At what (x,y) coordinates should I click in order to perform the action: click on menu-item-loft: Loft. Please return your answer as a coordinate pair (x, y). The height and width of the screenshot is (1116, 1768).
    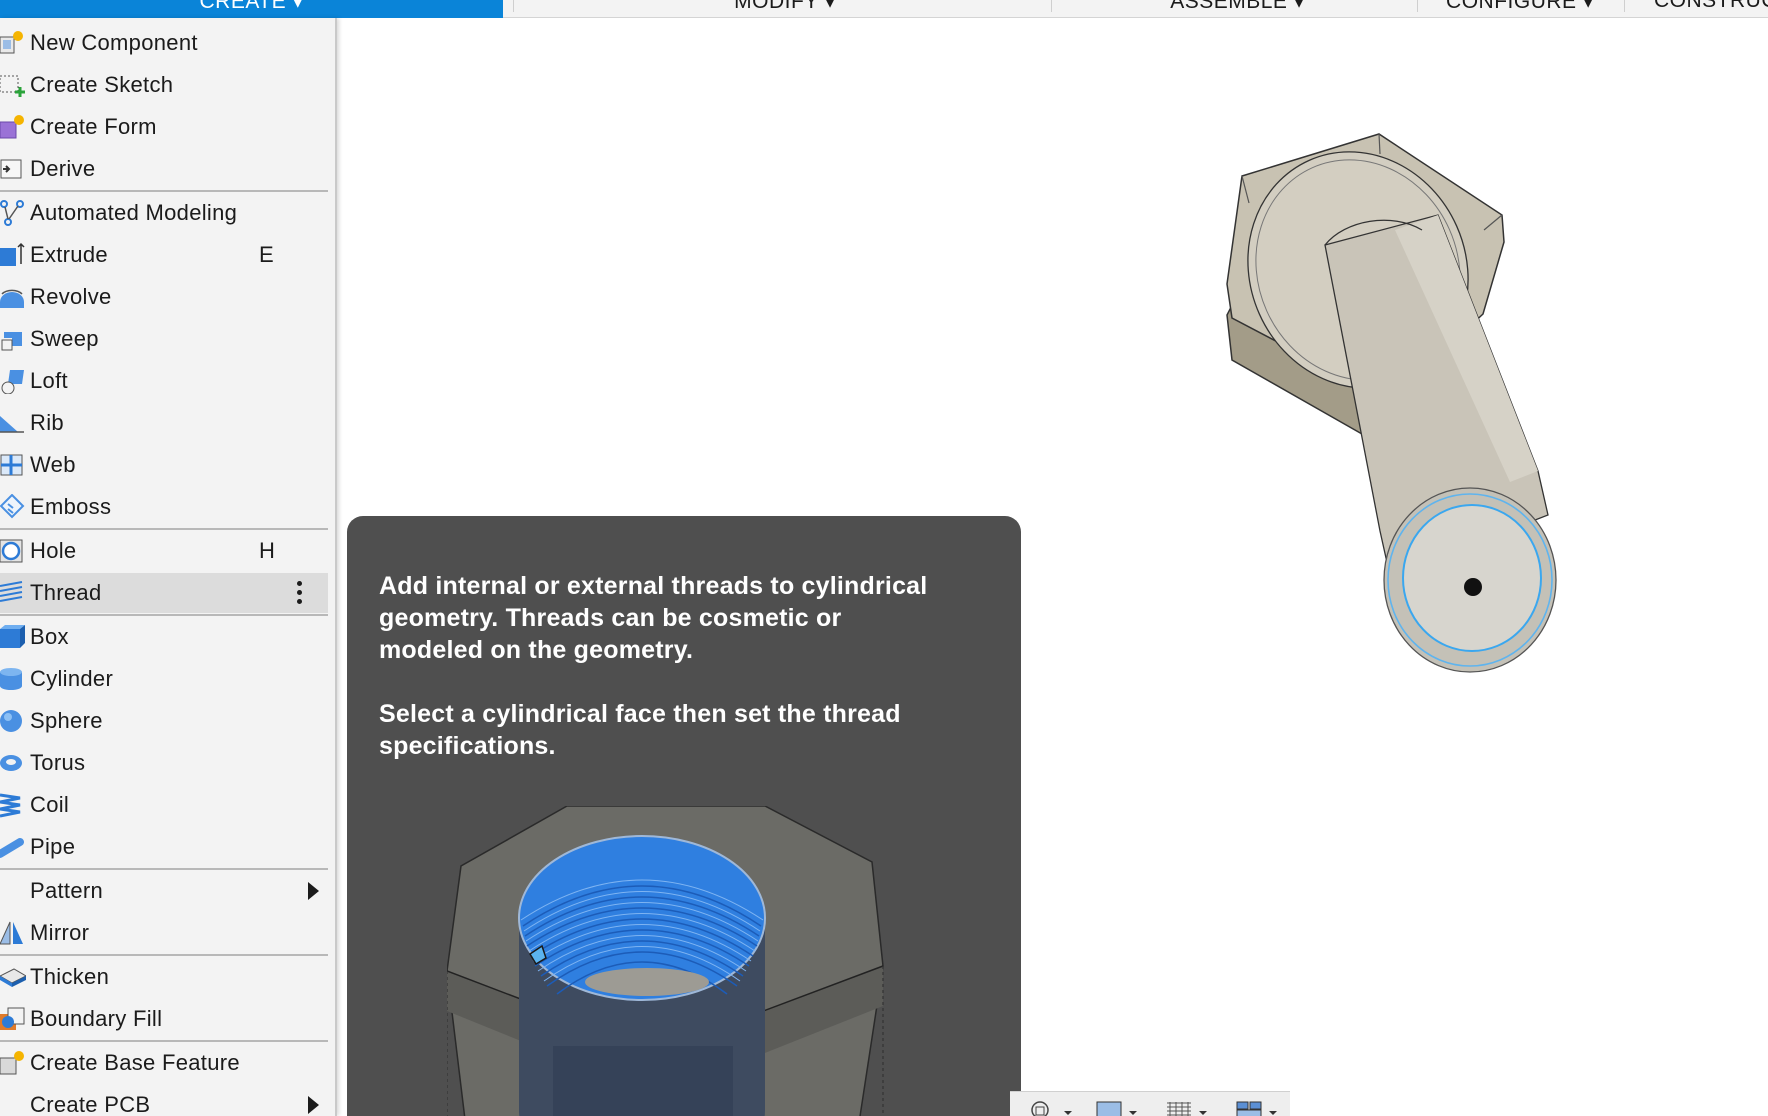
    Looking at the image, I should click on (164, 381).